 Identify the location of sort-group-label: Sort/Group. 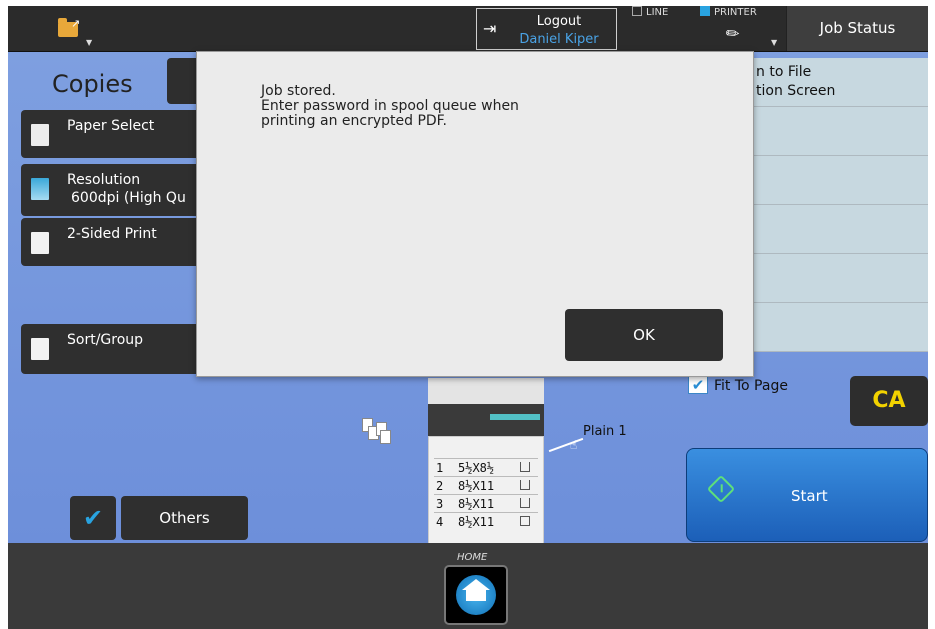
(105, 340).